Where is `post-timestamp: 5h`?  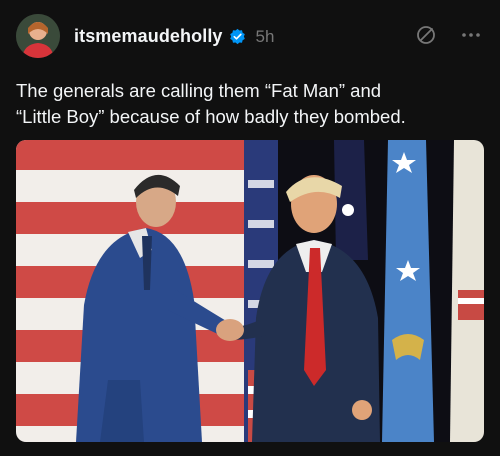
post-timestamp: 5h is located at coordinates (265, 36).